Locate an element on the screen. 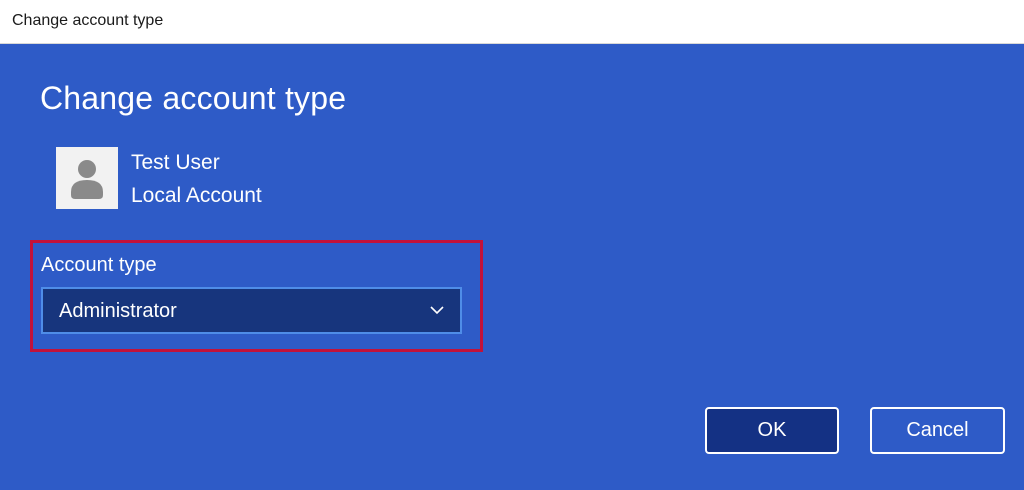  account-kind: Local Account is located at coordinates (196, 195).